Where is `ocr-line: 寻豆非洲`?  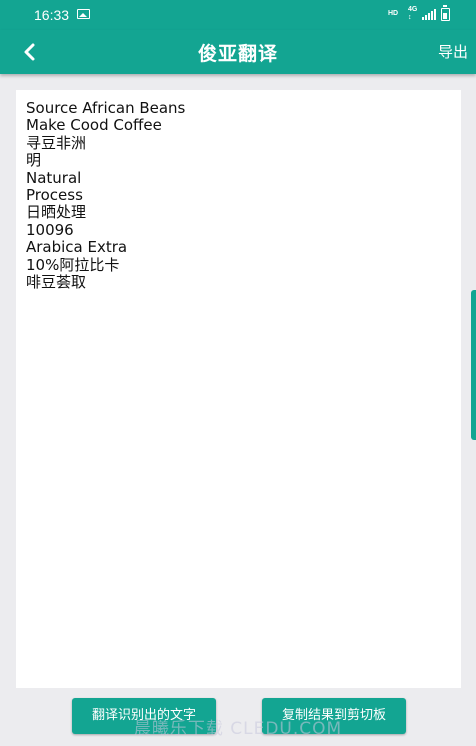 ocr-line: 寻豆非洲 is located at coordinates (56, 142).